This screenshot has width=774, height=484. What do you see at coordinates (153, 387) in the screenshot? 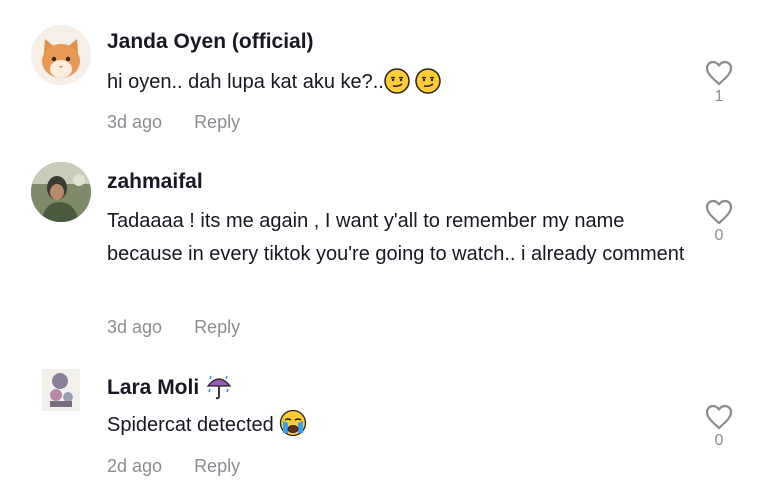
I see `username-text: Lara Moli` at bounding box center [153, 387].